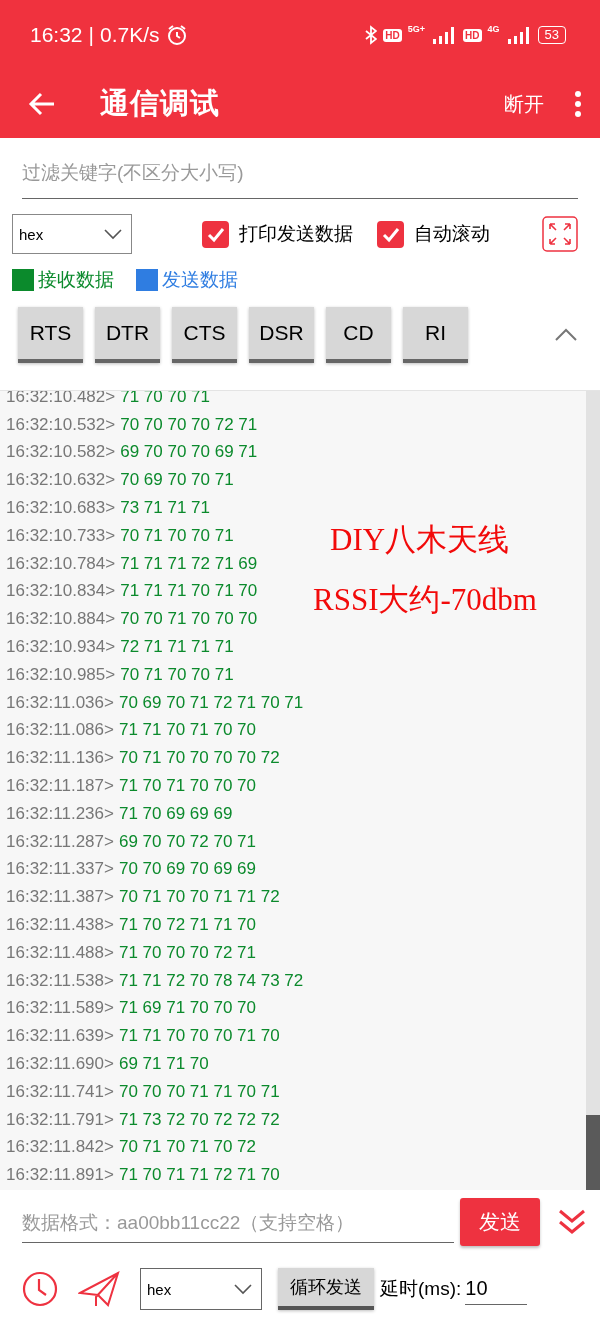 The height and width of the screenshot is (1333, 600). Describe the element at coordinates (60, 1175) in the screenshot. I see `log-timestamp: 16:32:11.891>` at that location.